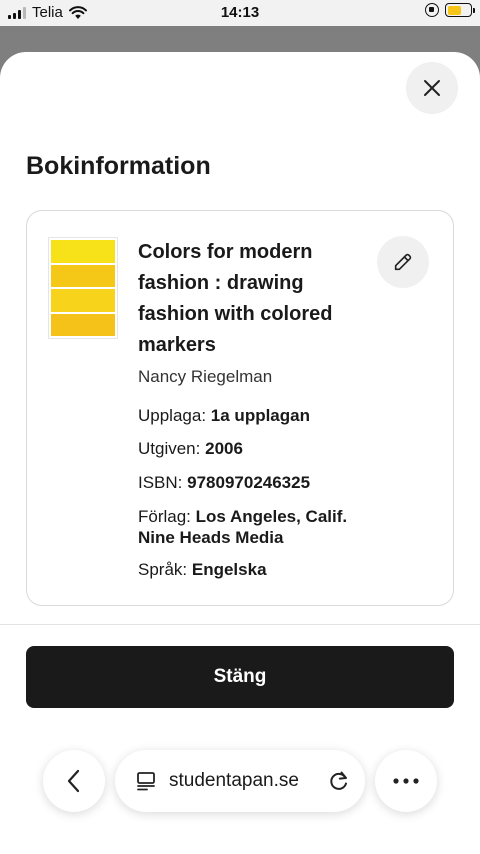 The width and height of the screenshot is (480, 854). I want to click on more-button, so click(406, 781).